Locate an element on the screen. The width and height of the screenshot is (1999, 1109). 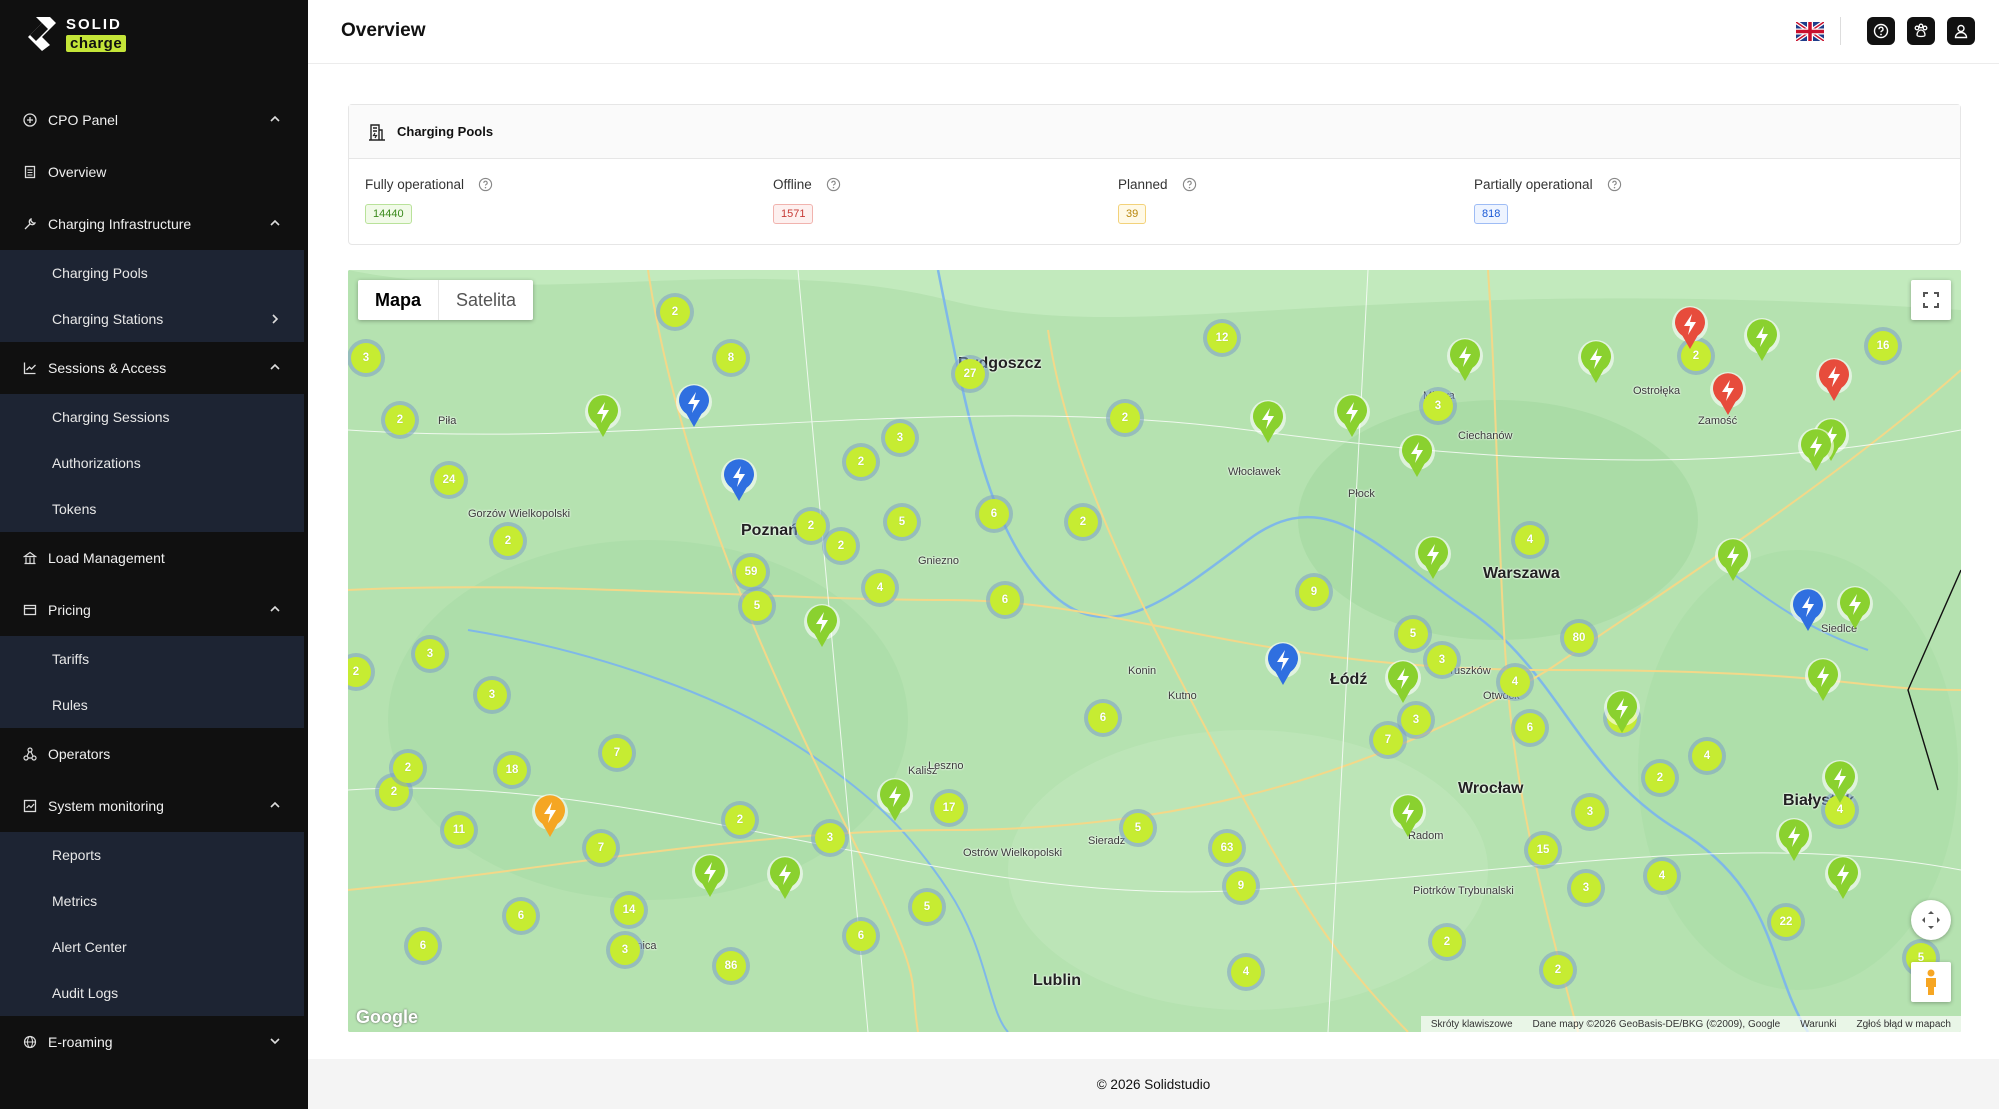
uk-flag-icon is located at coordinates (1810, 31).